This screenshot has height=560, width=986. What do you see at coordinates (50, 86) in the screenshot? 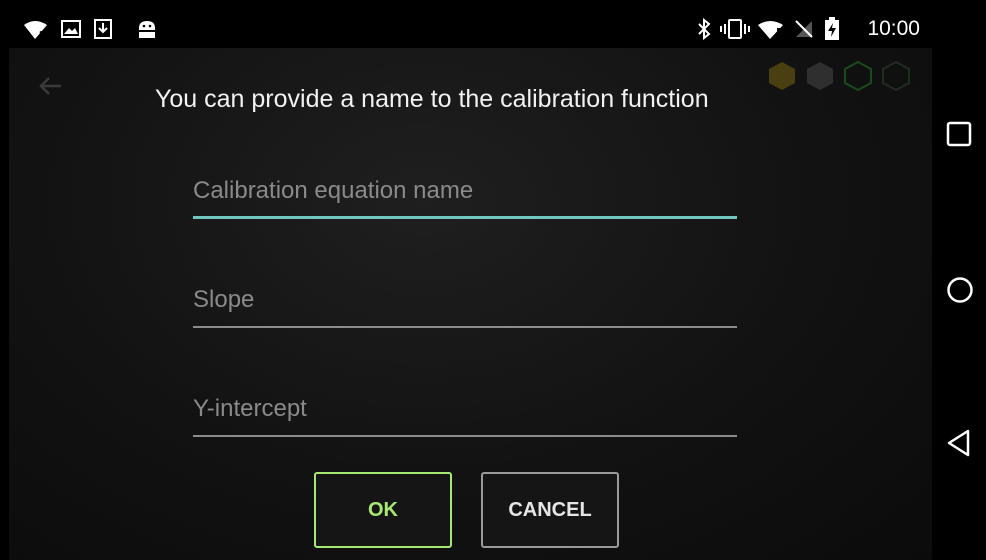
I see `back-arrow-icon` at bounding box center [50, 86].